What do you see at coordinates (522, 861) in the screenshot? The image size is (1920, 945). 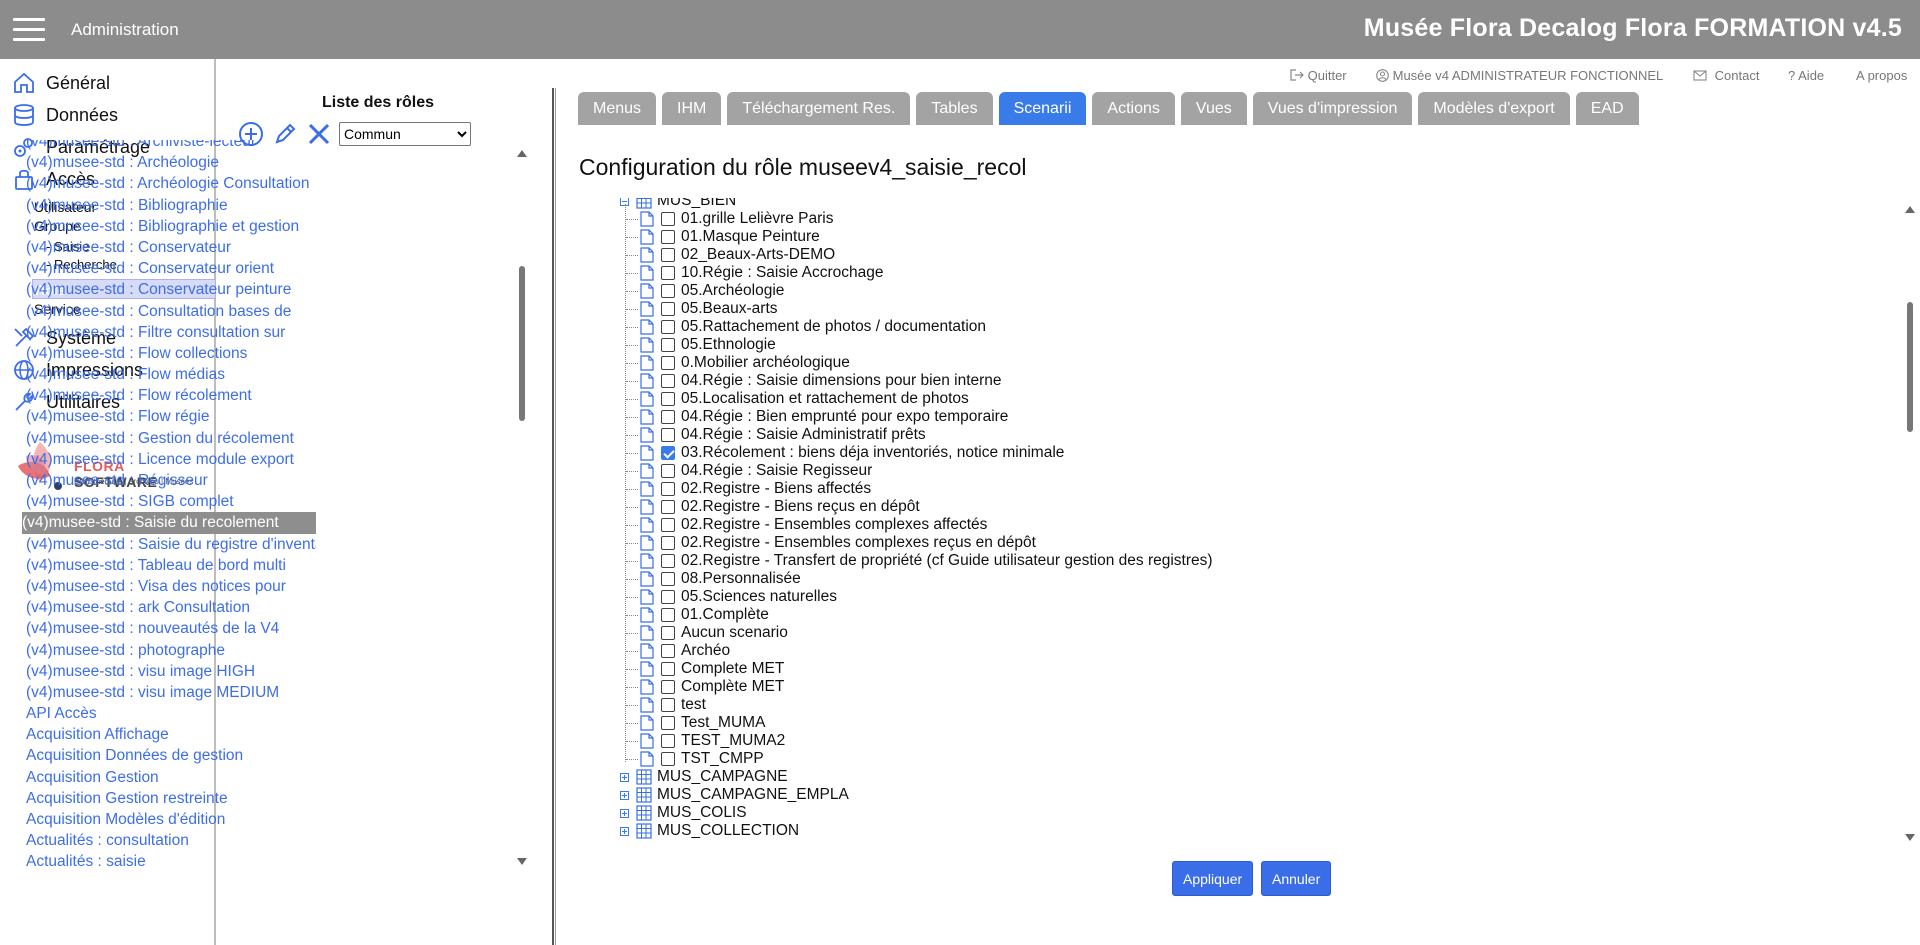 I see `scroll-down-arrow-icon` at bounding box center [522, 861].